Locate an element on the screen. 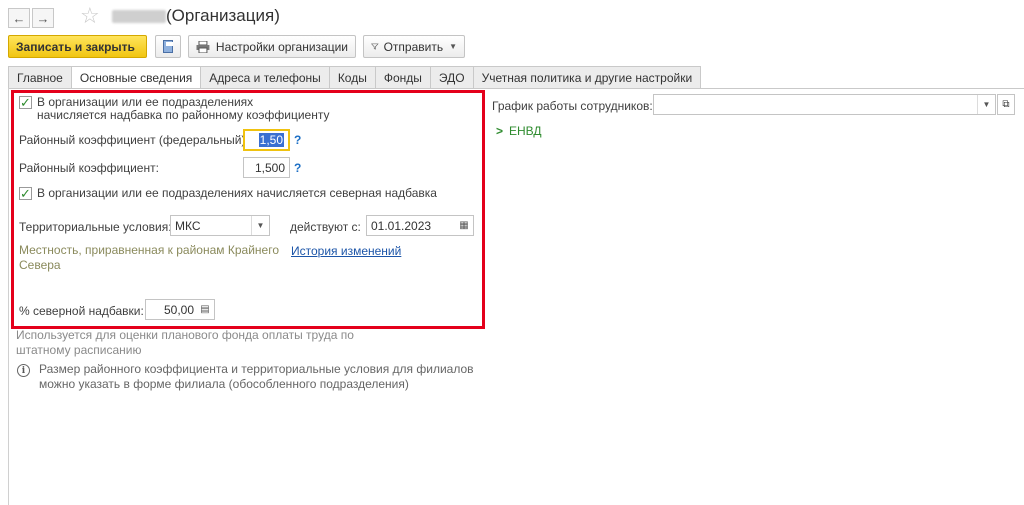  save-and-close-button: Записать и закрыть is located at coordinates (77, 46).